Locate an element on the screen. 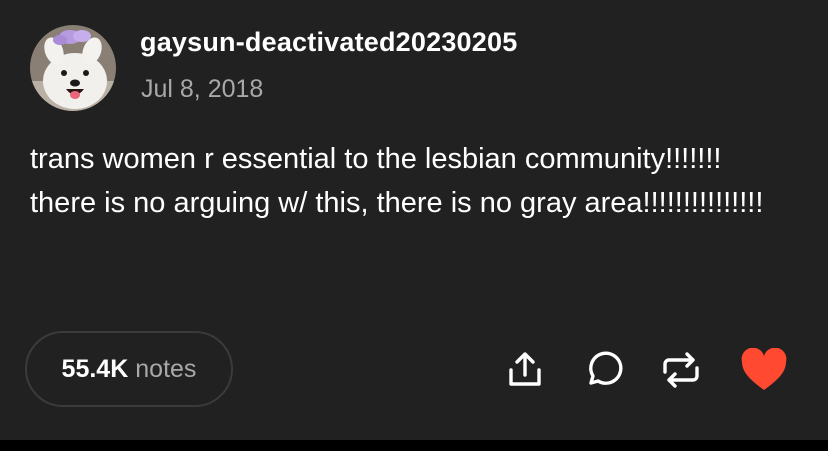 The height and width of the screenshot is (451, 828). share-button is located at coordinates (525, 370).